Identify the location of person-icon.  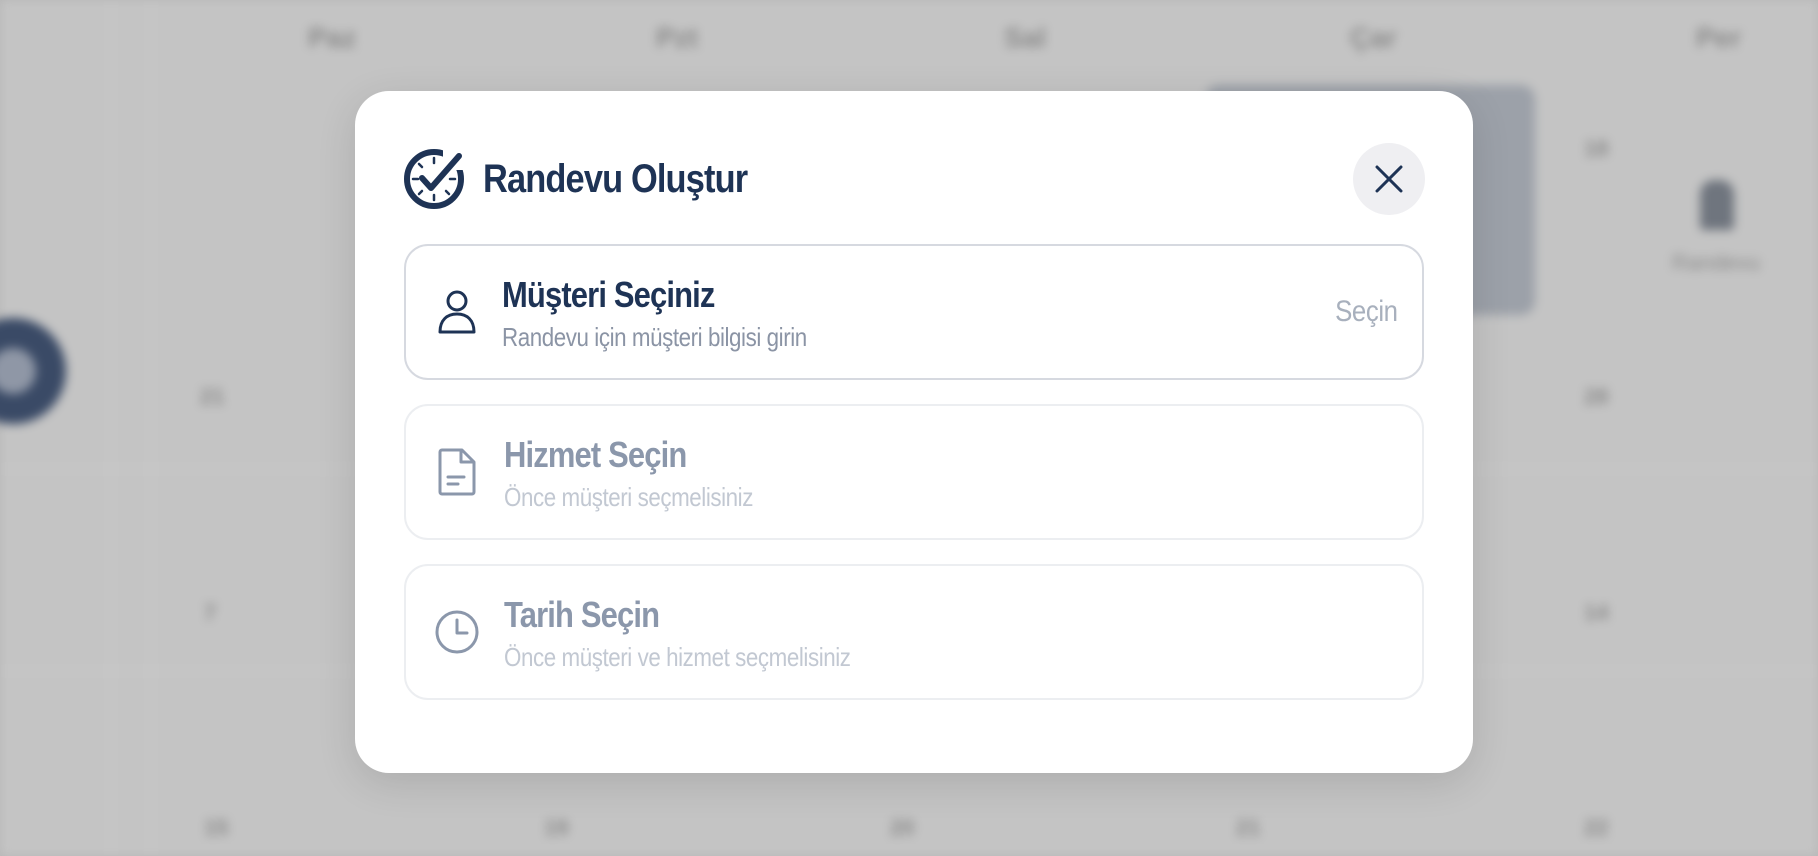
(1717, 205).